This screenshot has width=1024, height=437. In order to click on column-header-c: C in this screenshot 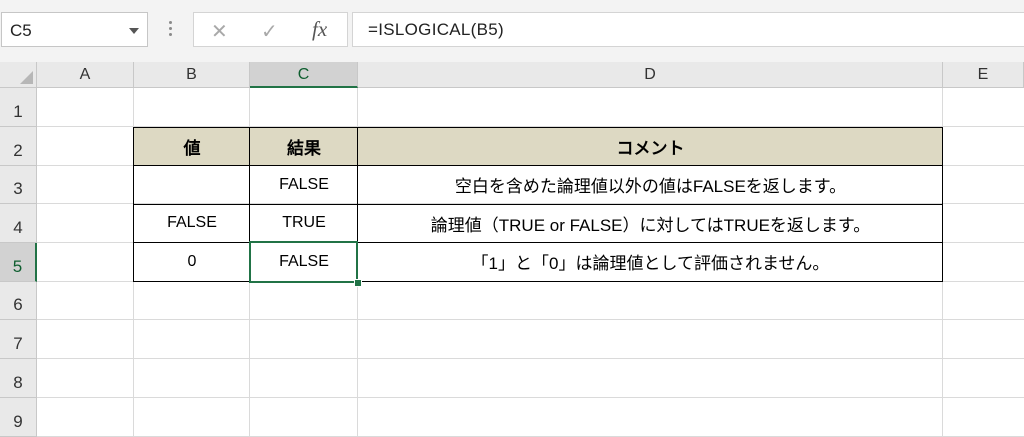, I will do `click(304, 75)`.